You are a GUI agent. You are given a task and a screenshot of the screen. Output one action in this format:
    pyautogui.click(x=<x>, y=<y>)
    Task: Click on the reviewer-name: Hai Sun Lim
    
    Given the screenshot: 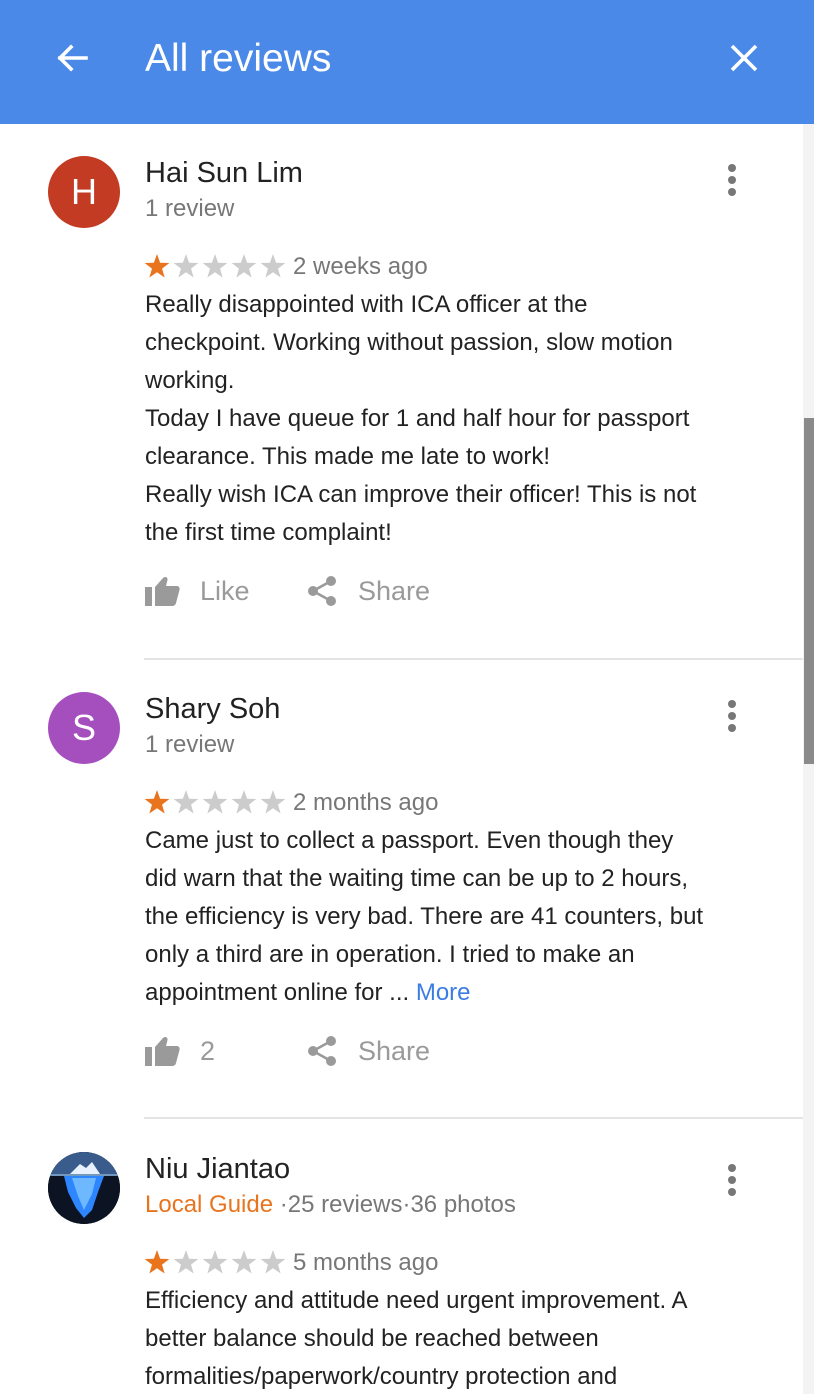 What is the action you would take?
    pyautogui.click(x=224, y=173)
    